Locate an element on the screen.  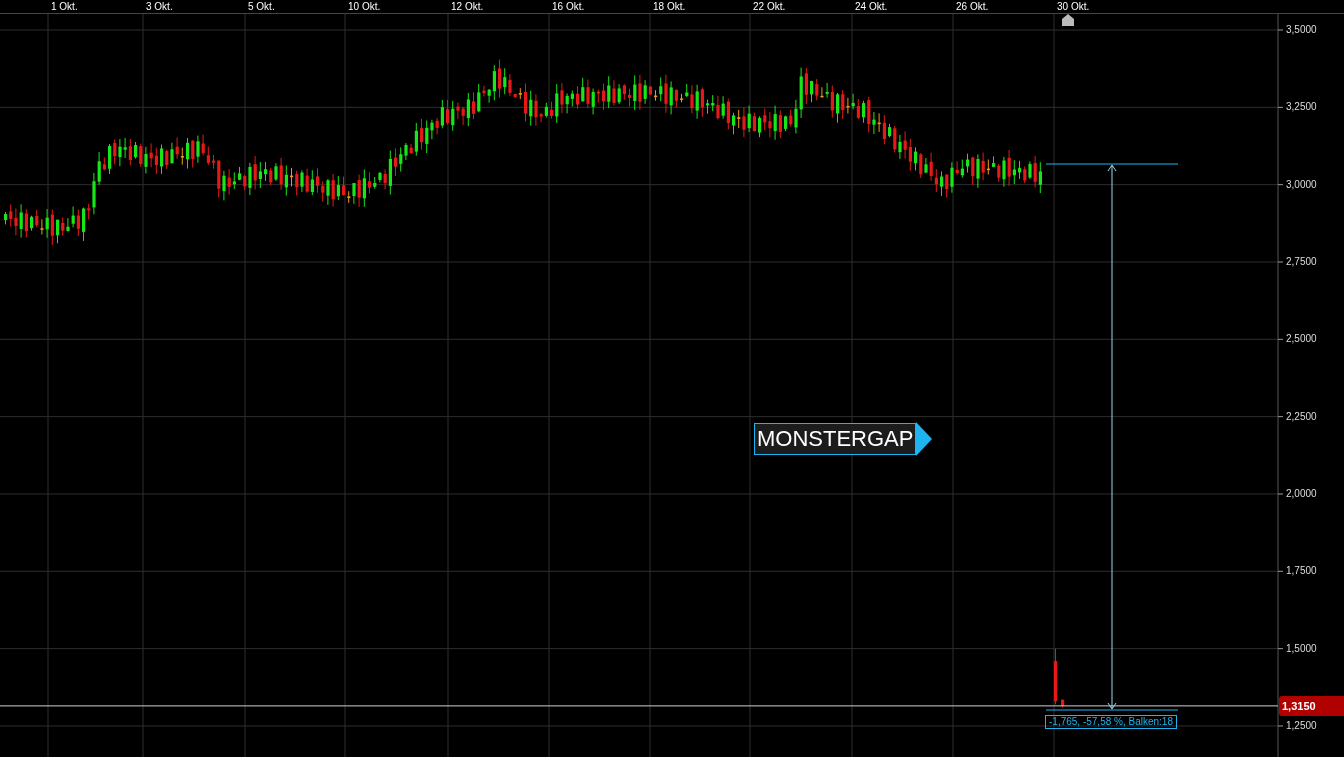
price-label: 1,5000 is located at coordinates (1301, 648).